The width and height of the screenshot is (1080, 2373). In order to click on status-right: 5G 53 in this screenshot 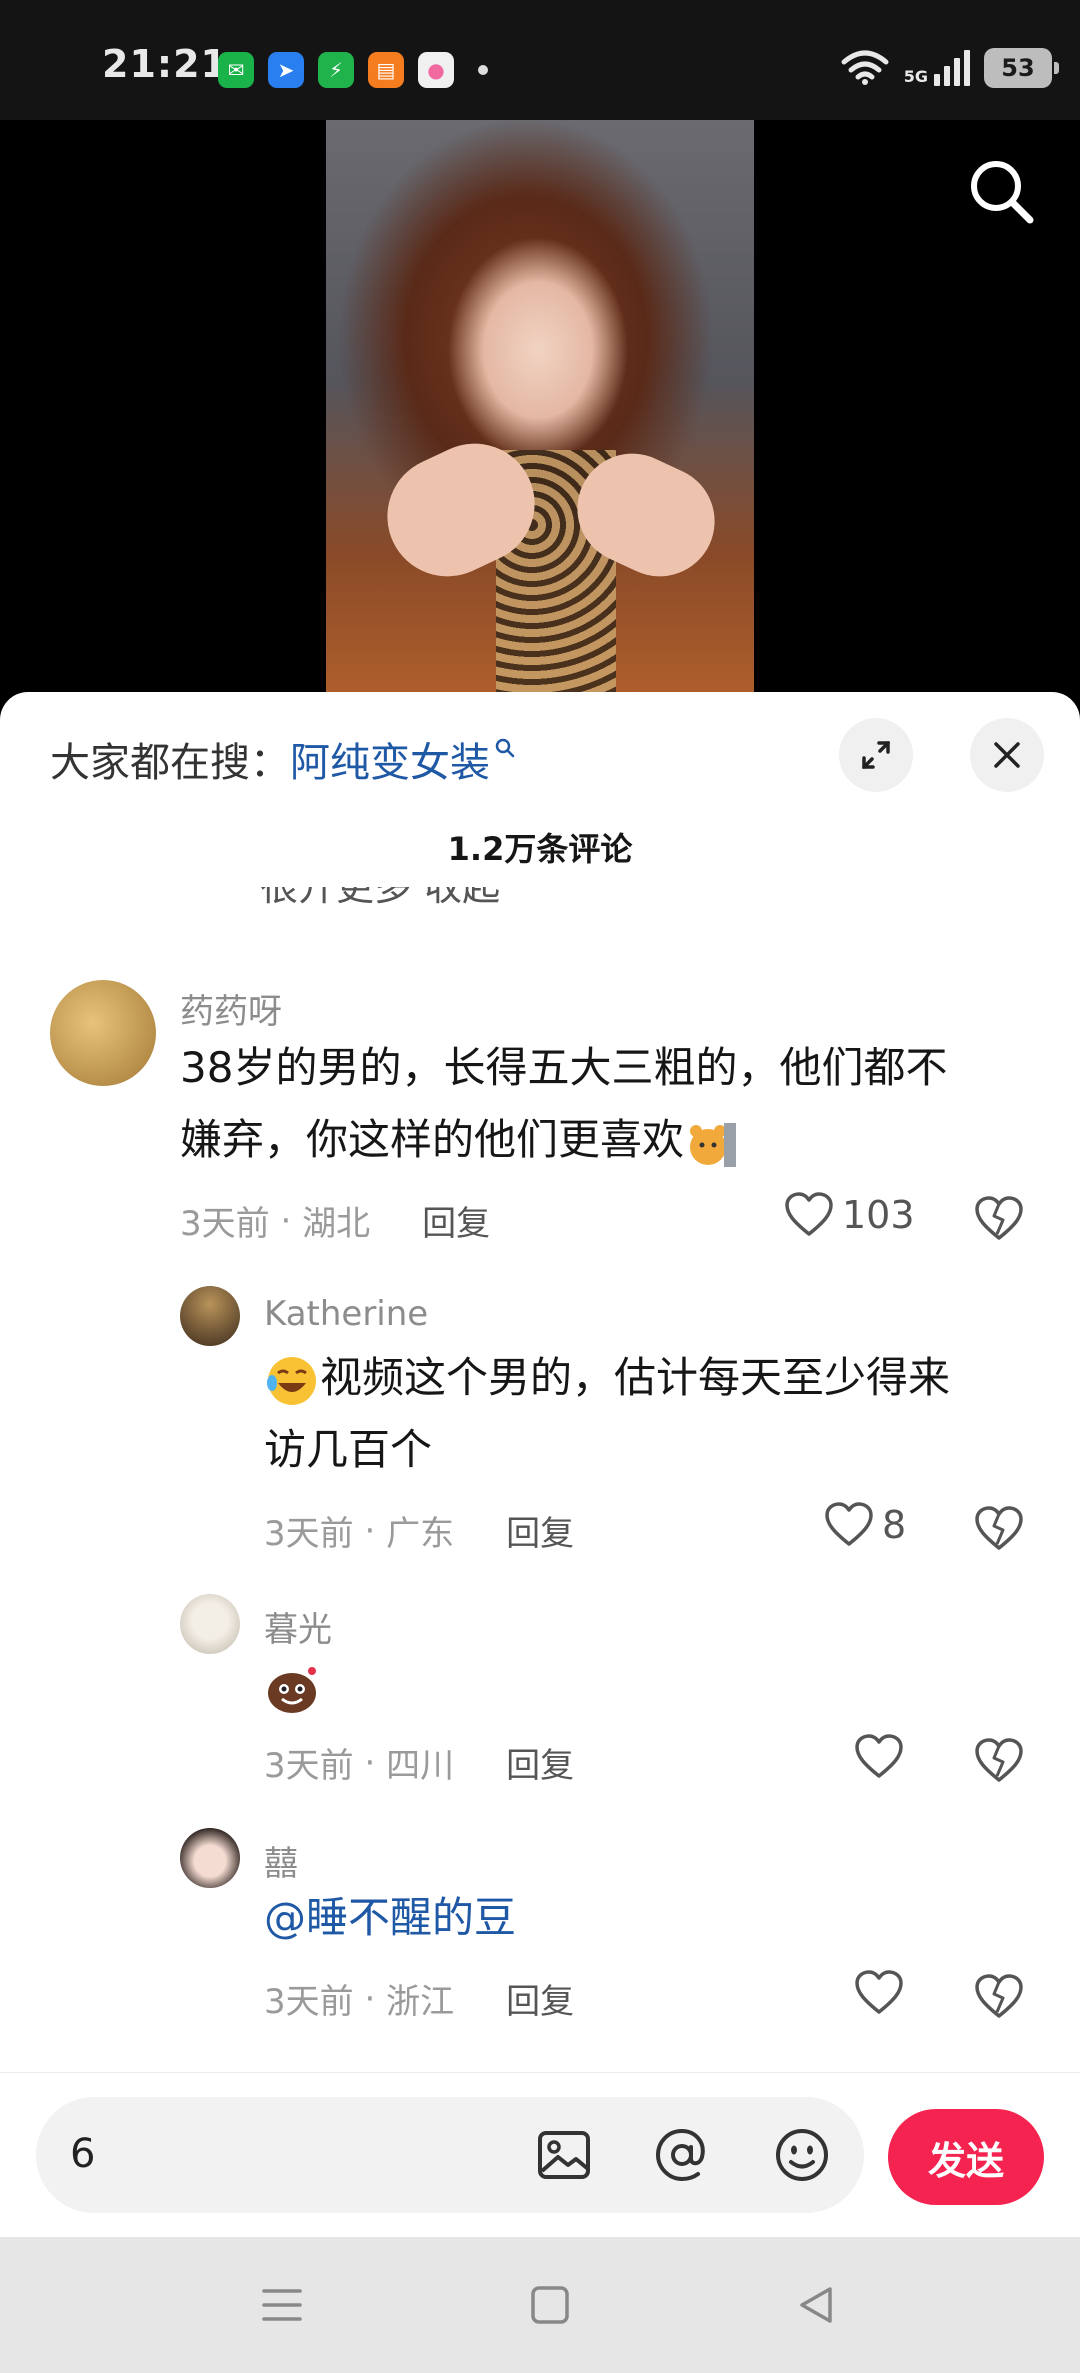, I will do `click(949, 68)`.